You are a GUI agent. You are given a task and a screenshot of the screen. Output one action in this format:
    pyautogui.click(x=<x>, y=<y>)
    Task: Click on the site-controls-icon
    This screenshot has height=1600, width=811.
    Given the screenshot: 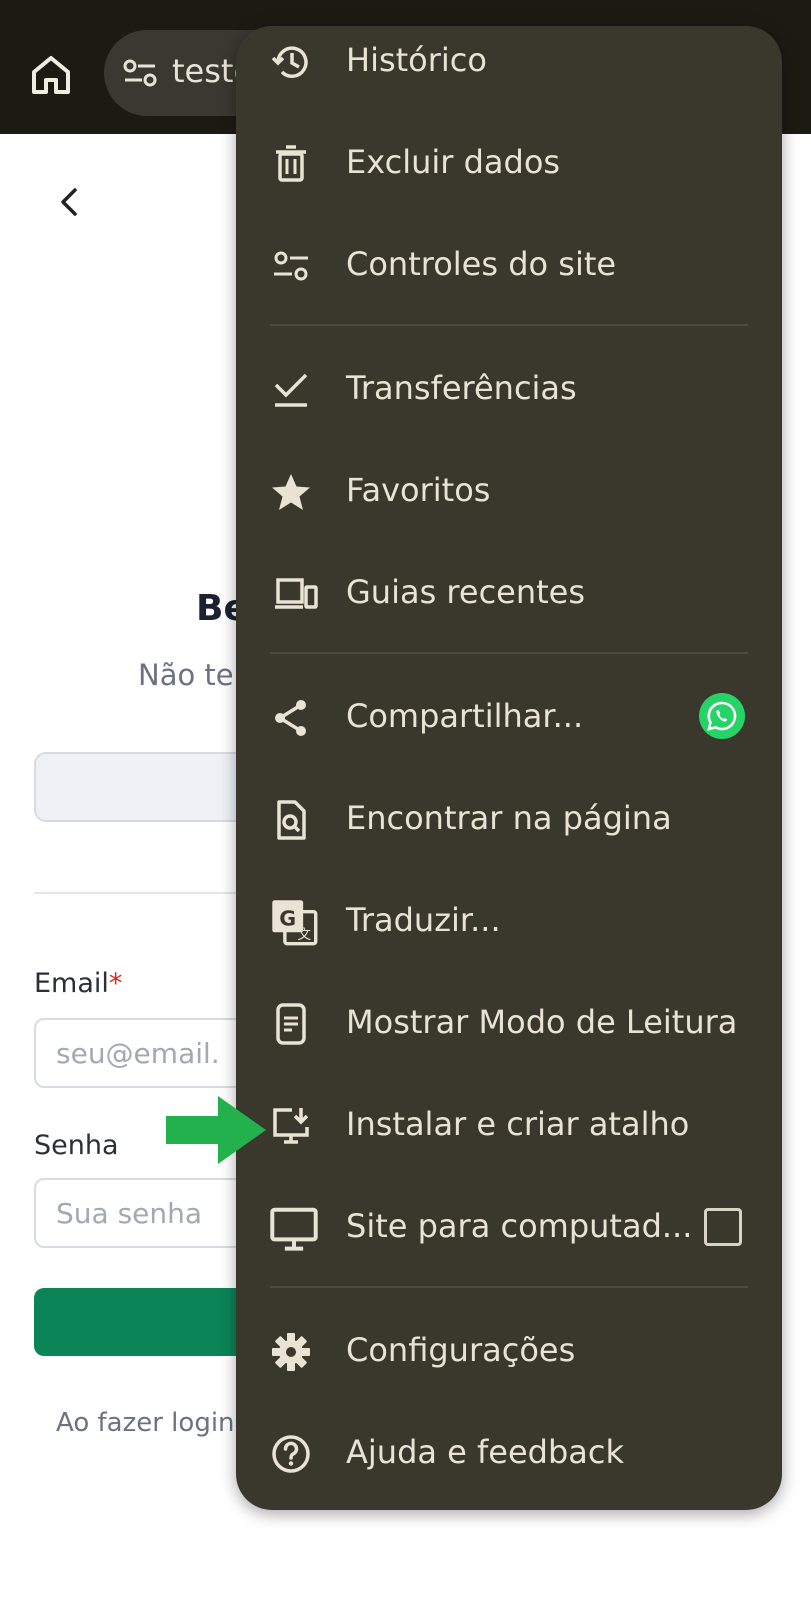 What is the action you would take?
    pyautogui.click(x=140, y=73)
    